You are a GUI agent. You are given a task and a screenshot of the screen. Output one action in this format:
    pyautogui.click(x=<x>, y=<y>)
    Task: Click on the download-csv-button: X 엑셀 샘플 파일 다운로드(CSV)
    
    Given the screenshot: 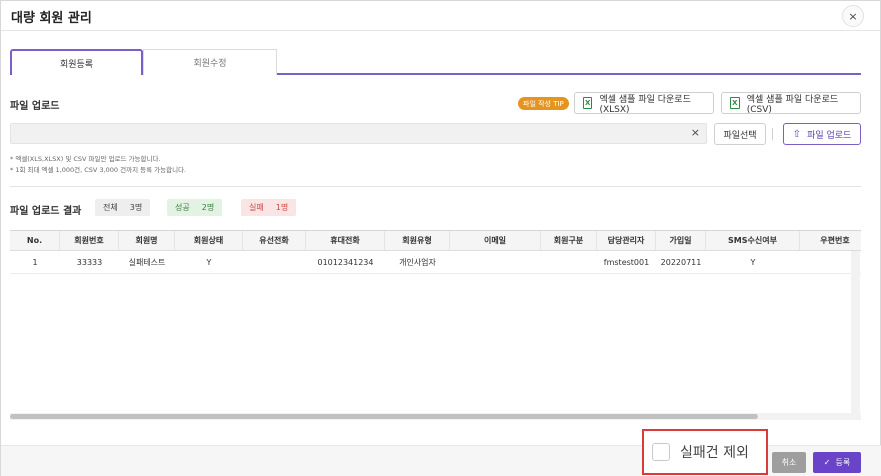 What is the action you would take?
    pyautogui.click(x=791, y=103)
    